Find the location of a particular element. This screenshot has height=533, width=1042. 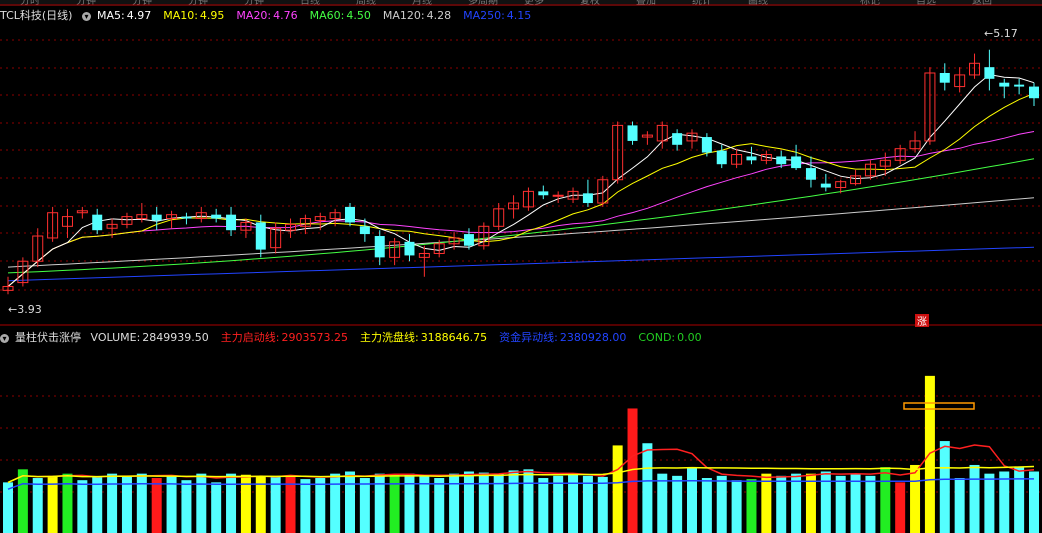

legend-label: MA120: is located at coordinates (403, 15).